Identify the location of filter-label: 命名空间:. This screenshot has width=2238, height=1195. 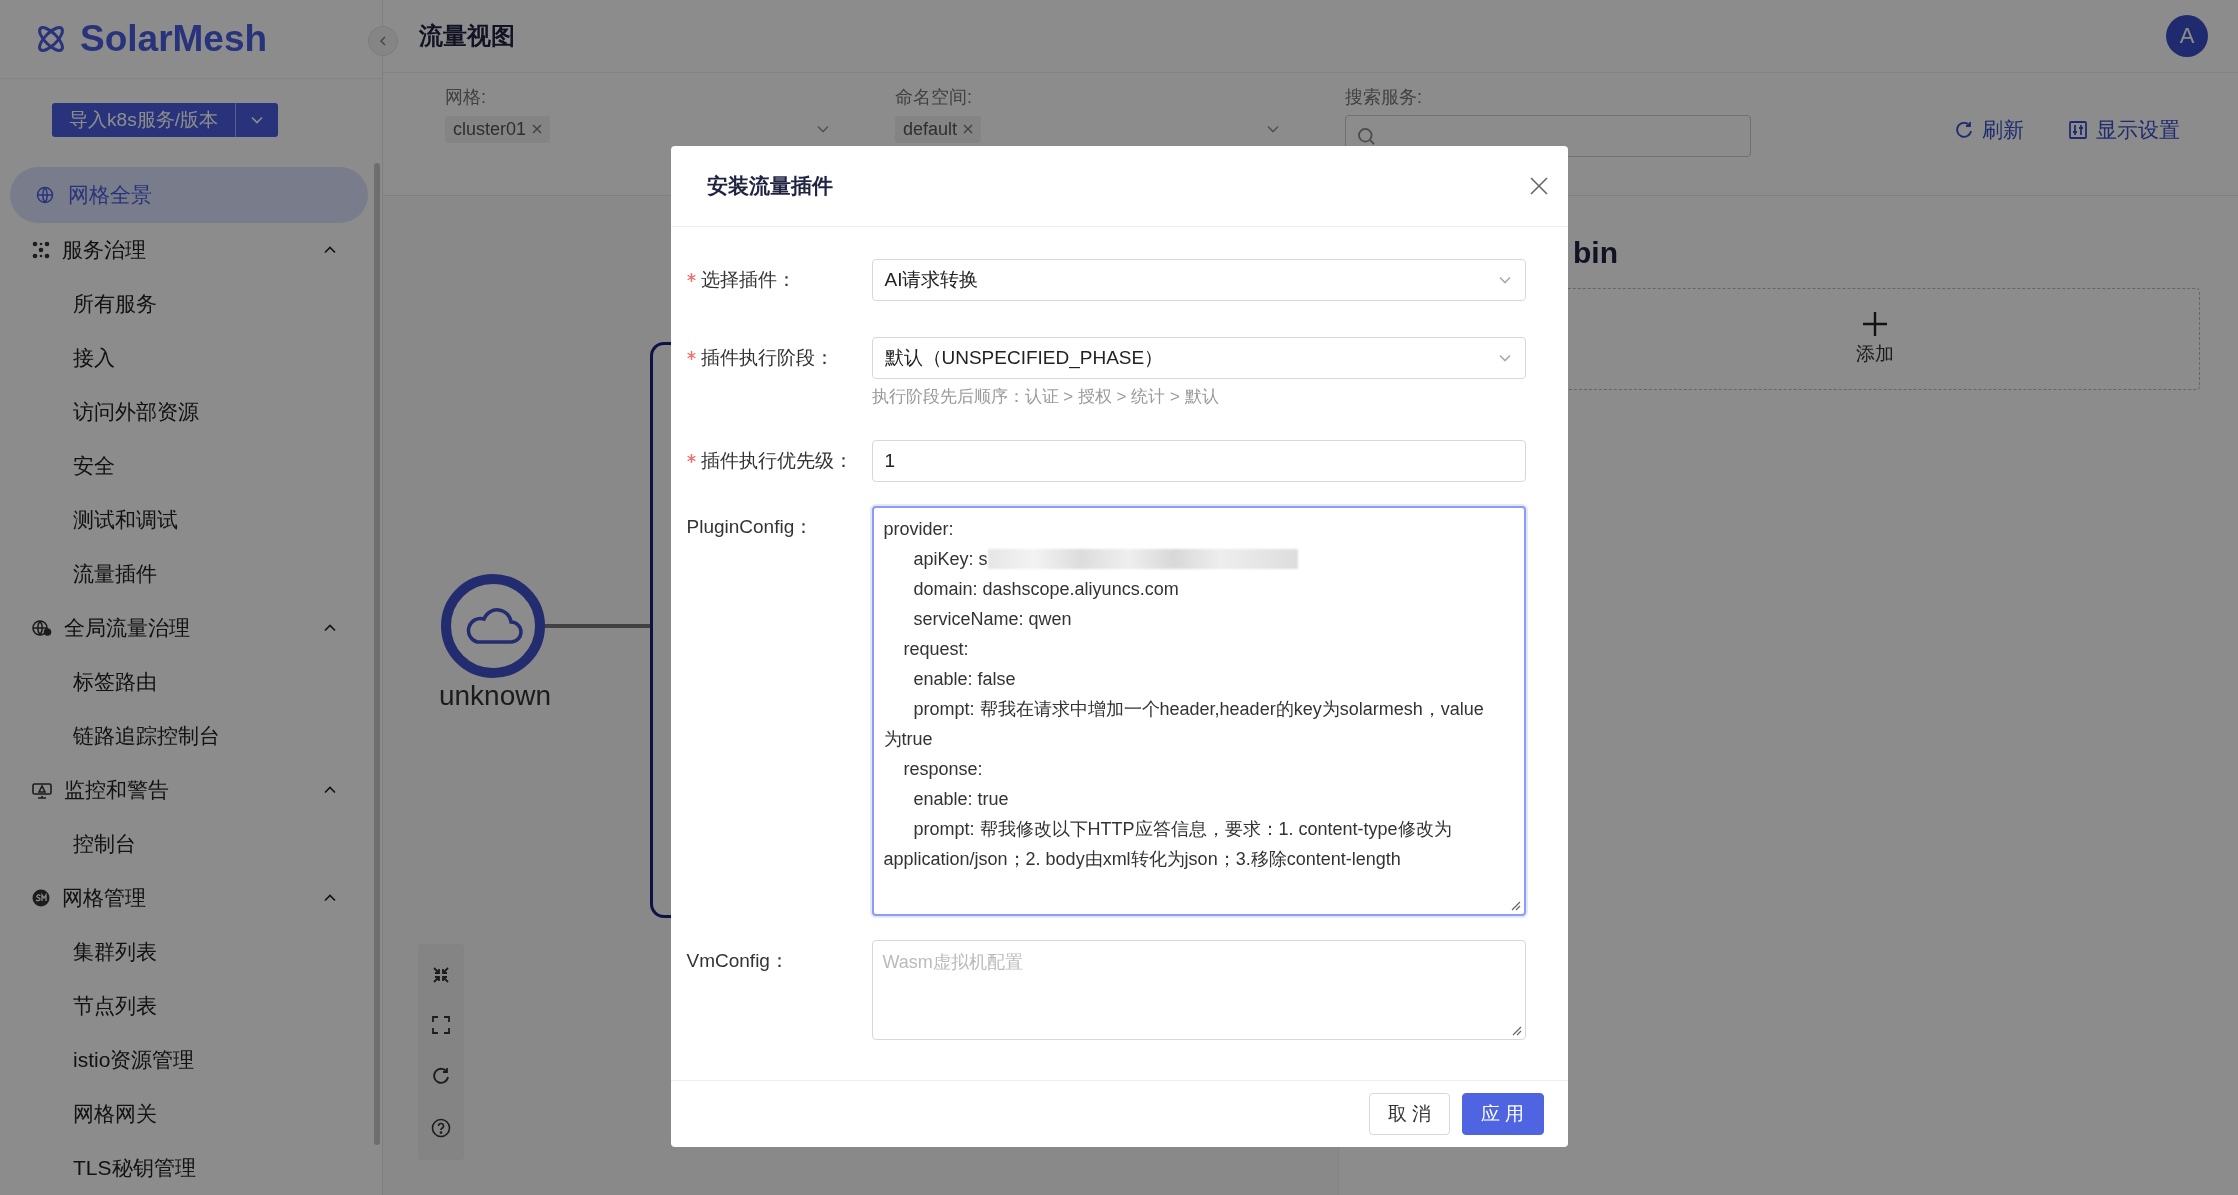
(934, 97).